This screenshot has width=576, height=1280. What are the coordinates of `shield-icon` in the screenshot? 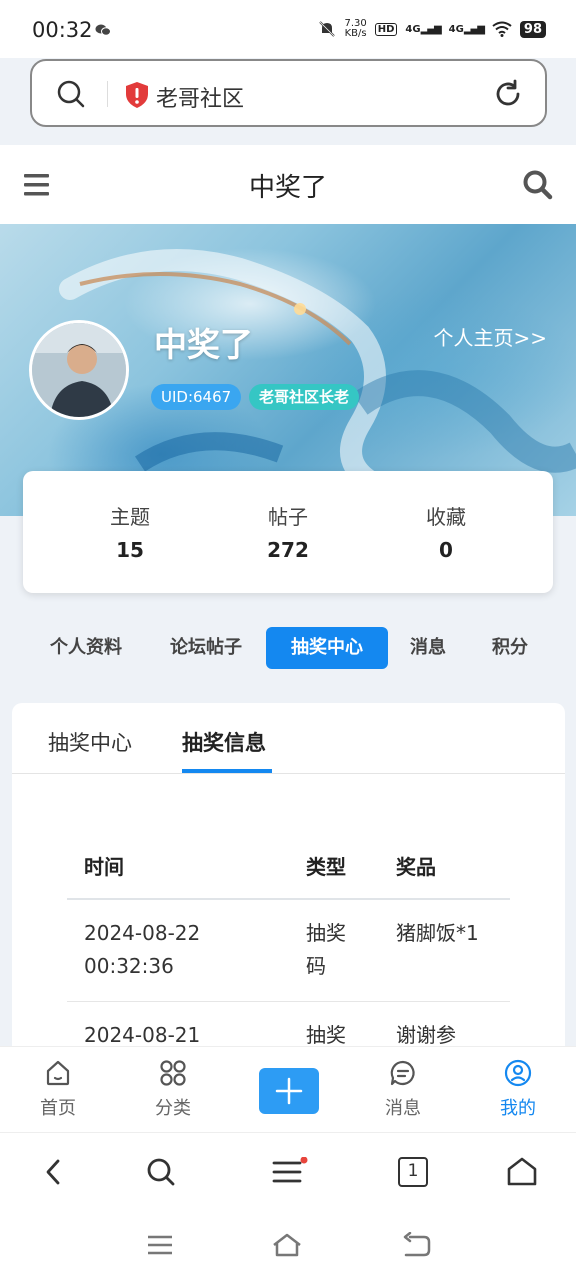 It's located at (137, 95).